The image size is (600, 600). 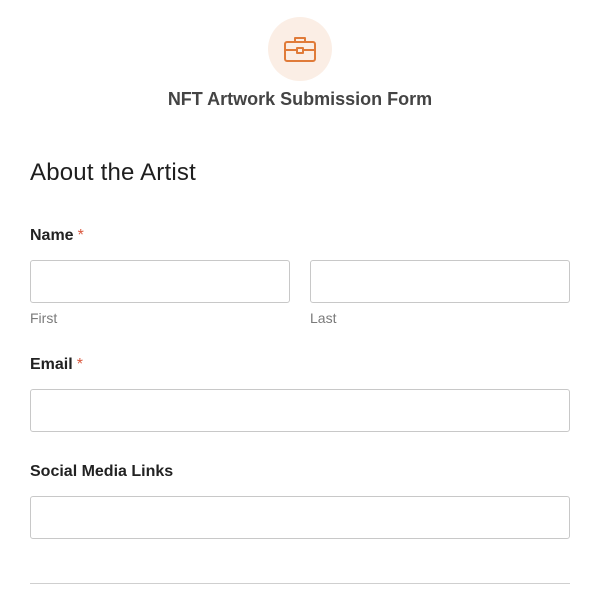 What do you see at coordinates (440, 281) in the screenshot?
I see `last-name-input` at bounding box center [440, 281].